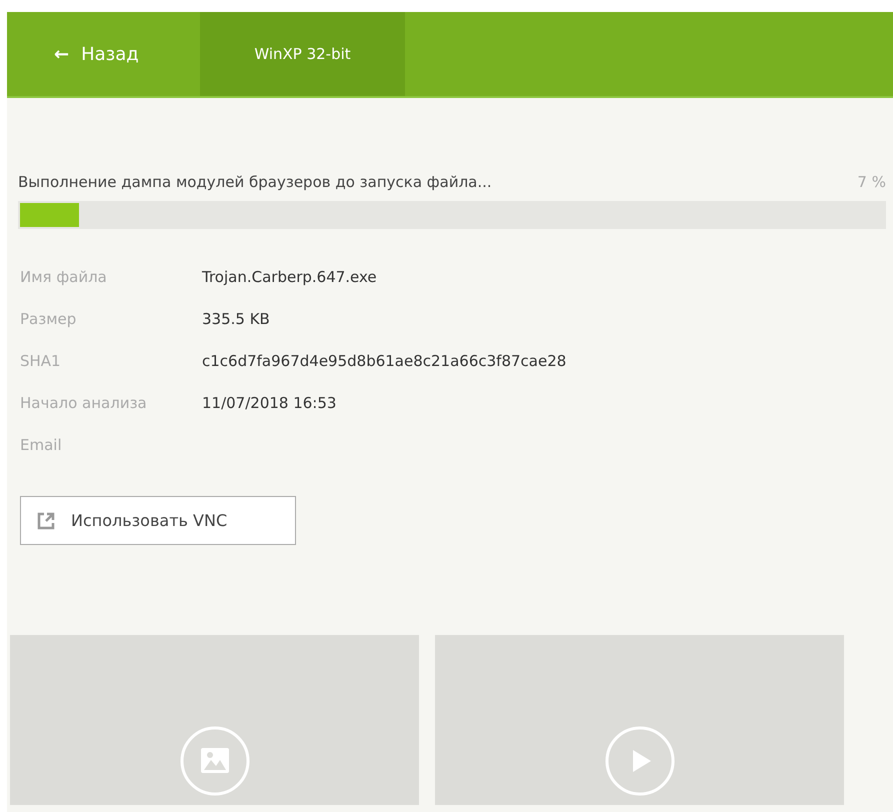 The height and width of the screenshot is (812, 893). What do you see at coordinates (62, 54) in the screenshot?
I see `back-arrow-icon: ←` at bounding box center [62, 54].